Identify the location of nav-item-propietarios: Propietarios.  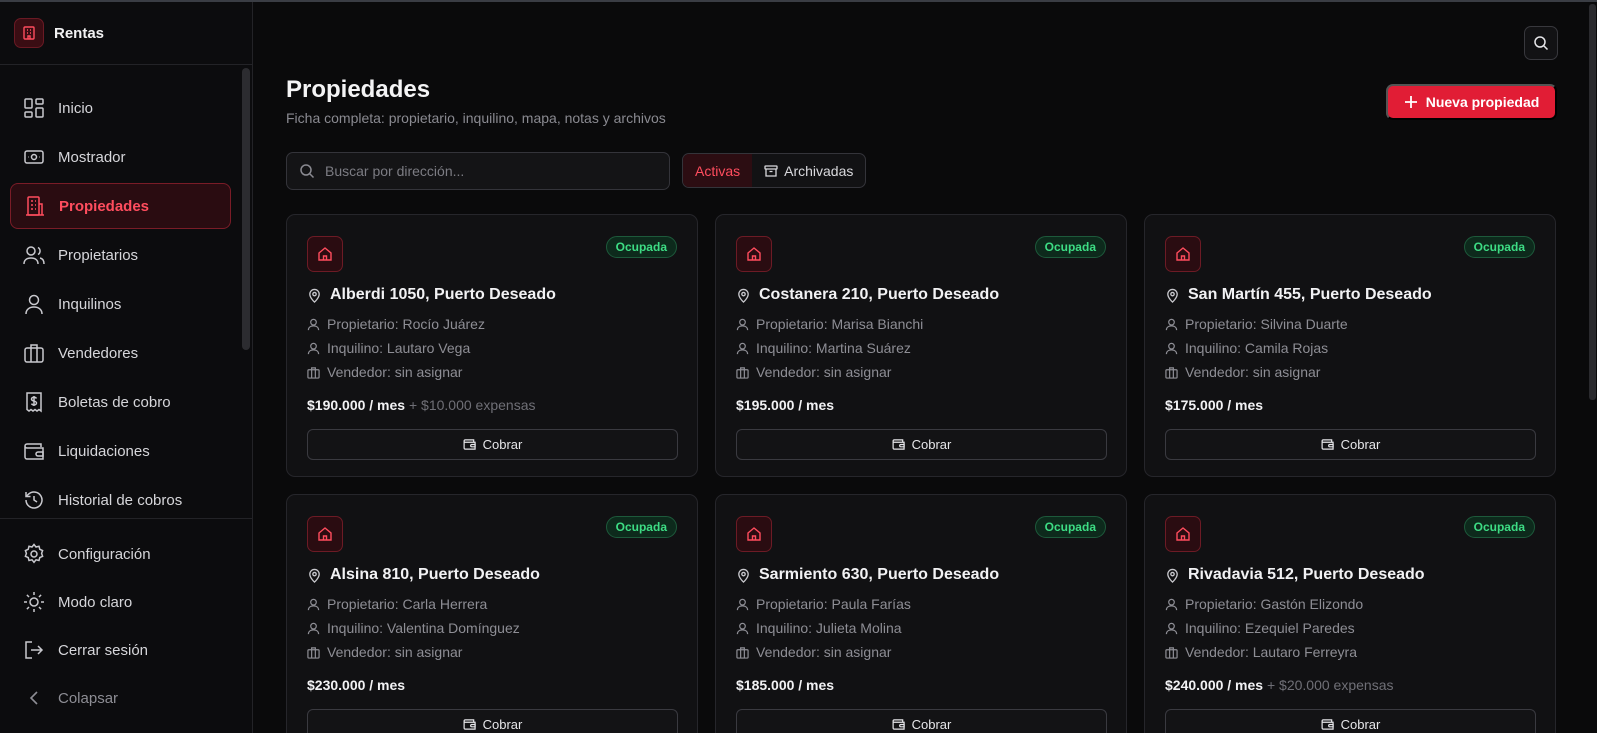
(120, 255).